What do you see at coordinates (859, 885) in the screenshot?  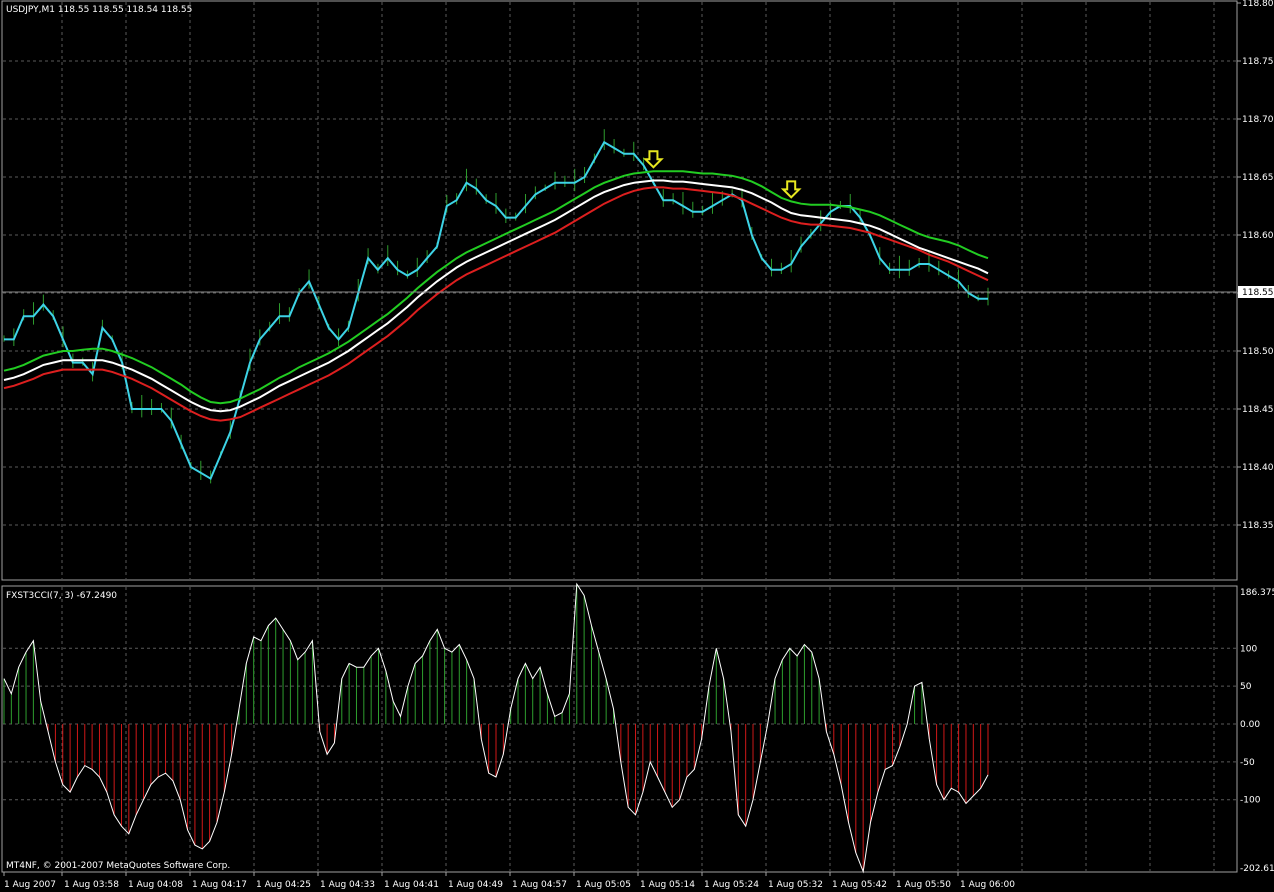 I see `time-tick-label: 1 Aug 05:42` at bounding box center [859, 885].